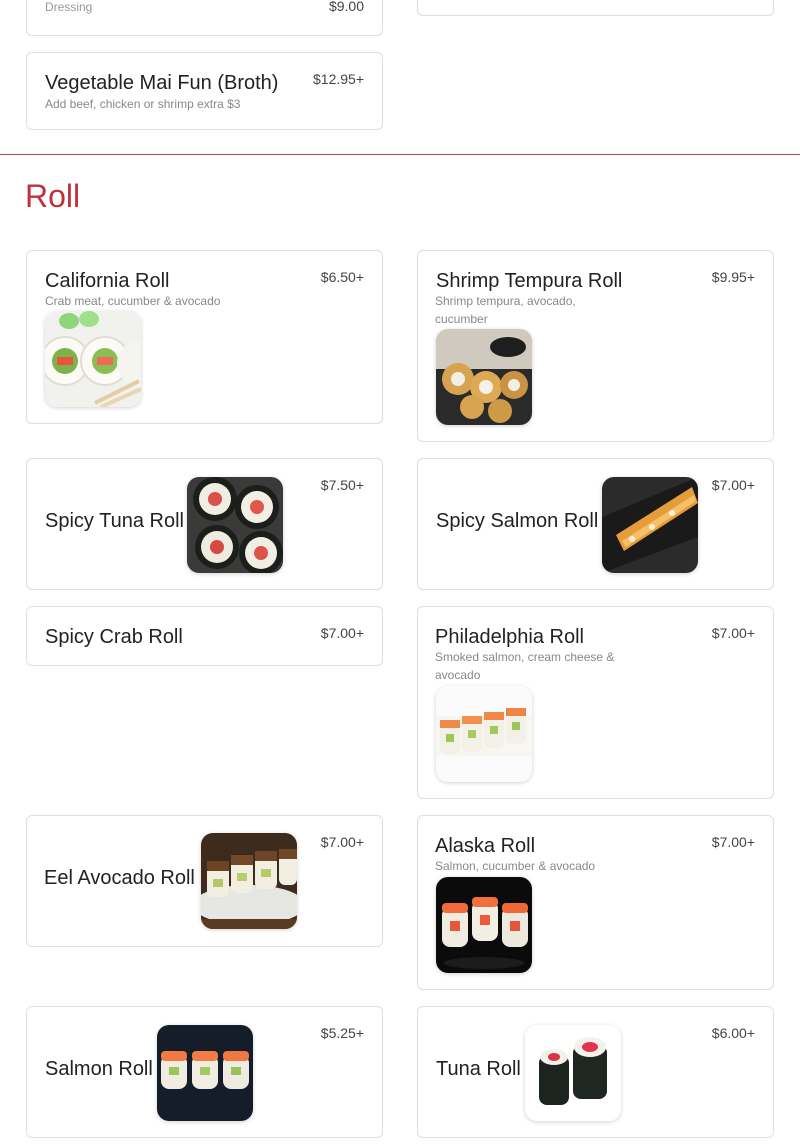 The height and width of the screenshot is (1146, 800). What do you see at coordinates (204, 18) in the screenshot?
I see `menu-item-card-partial: Dressing $9.00` at bounding box center [204, 18].